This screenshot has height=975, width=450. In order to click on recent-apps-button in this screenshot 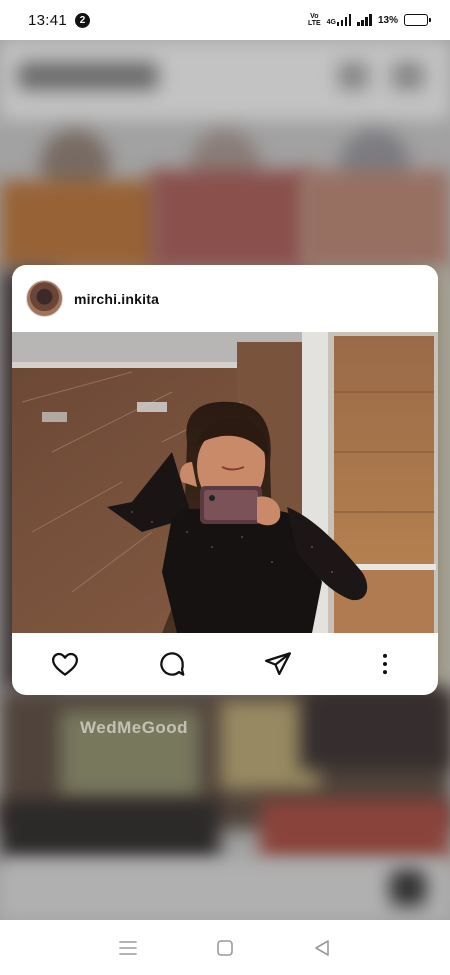, I will do `click(128, 948)`.